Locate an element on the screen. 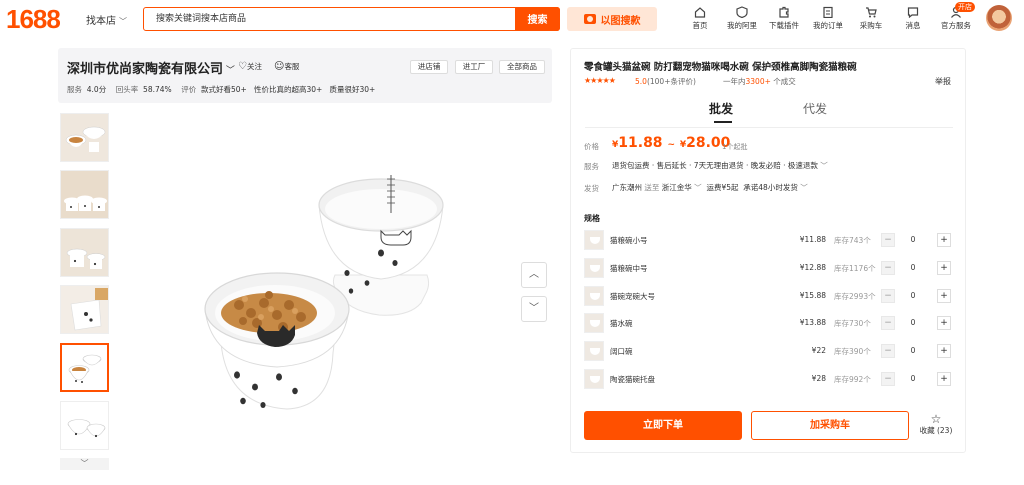  image-next-button: ﹀ is located at coordinates (534, 309).